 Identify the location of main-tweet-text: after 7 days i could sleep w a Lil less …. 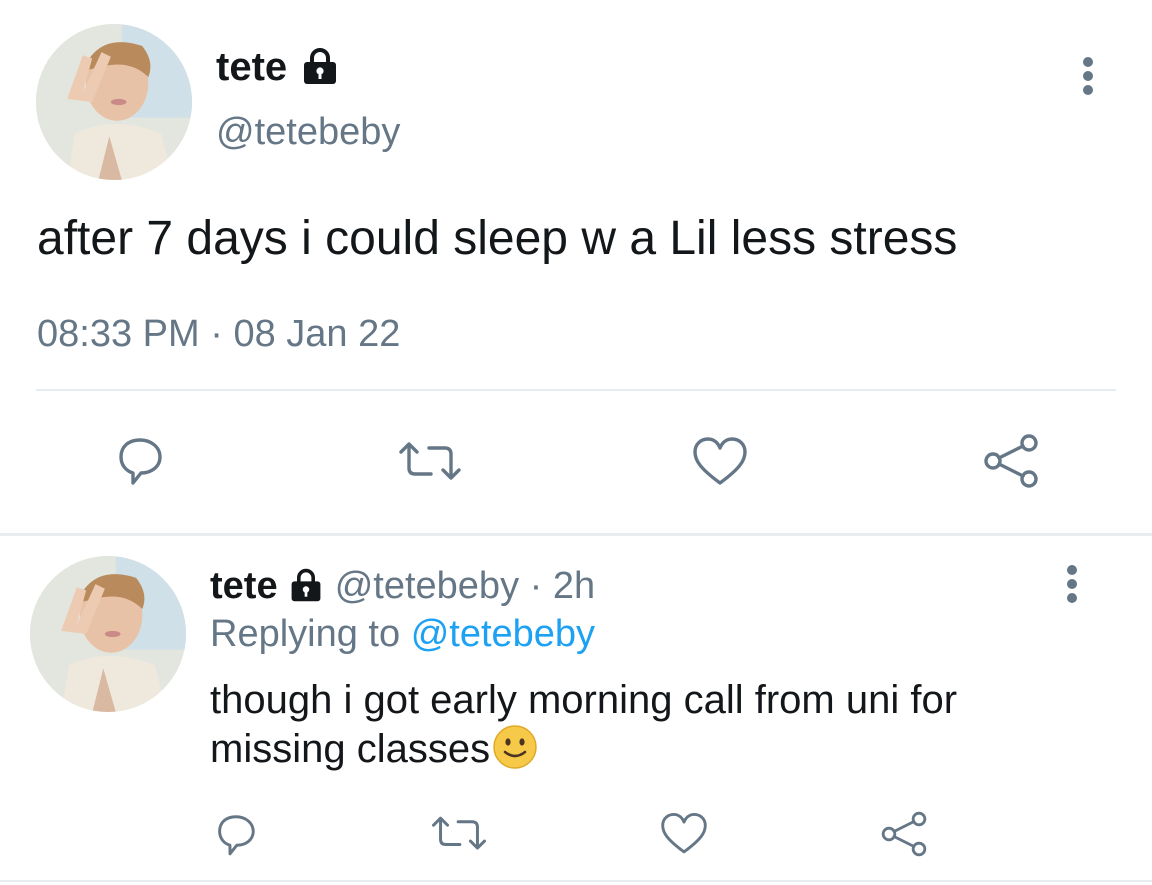
(497, 238).